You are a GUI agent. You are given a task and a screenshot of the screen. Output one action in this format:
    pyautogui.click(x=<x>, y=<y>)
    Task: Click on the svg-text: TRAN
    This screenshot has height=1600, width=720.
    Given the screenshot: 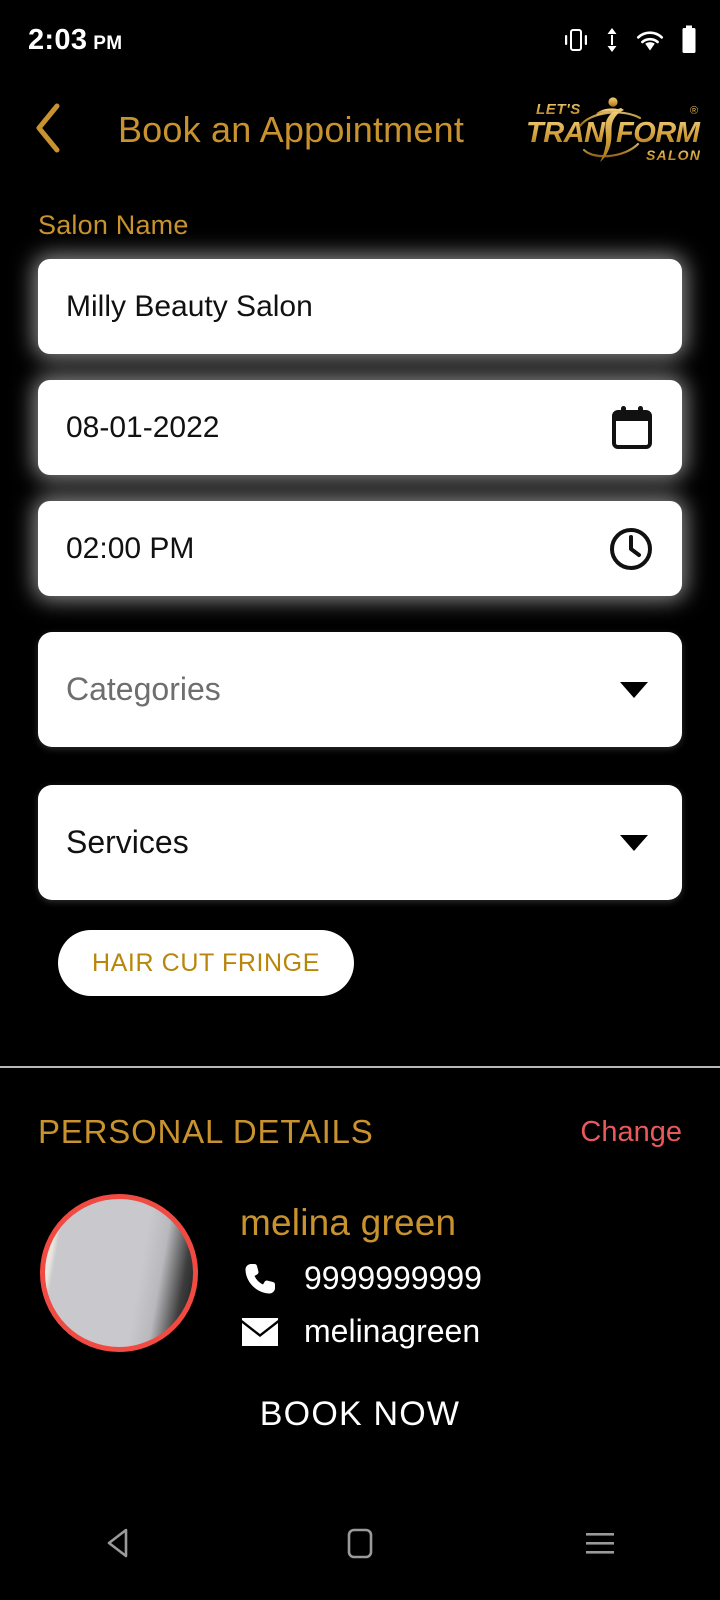 What is the action you would take?
    pyautogui.click(x=566, y=133)
    